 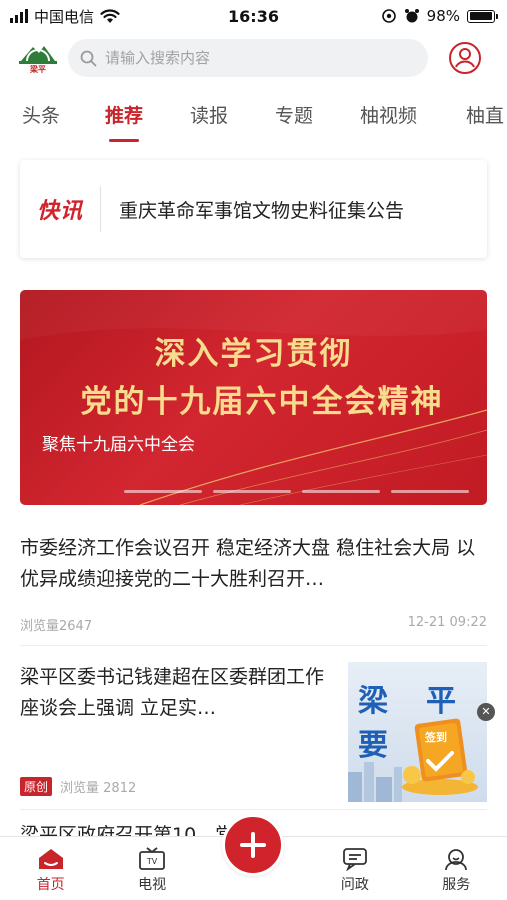 What do you see at coordinates (41, 118) in the screenshot?
I see `tab-headlines: 头条` at bounding box center [41, 118].